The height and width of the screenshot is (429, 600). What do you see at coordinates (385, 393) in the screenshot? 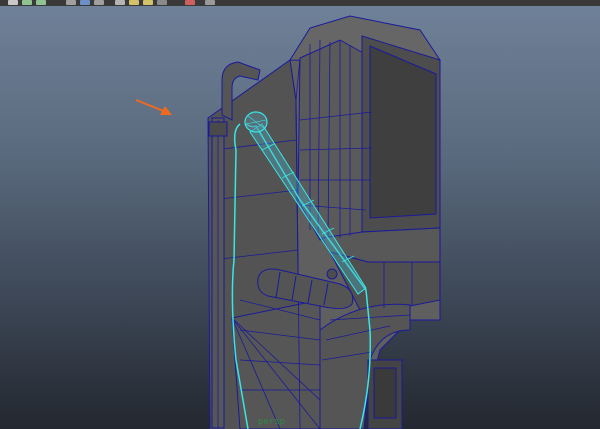
I see `coin-slot` at bounding box center [385, 393].